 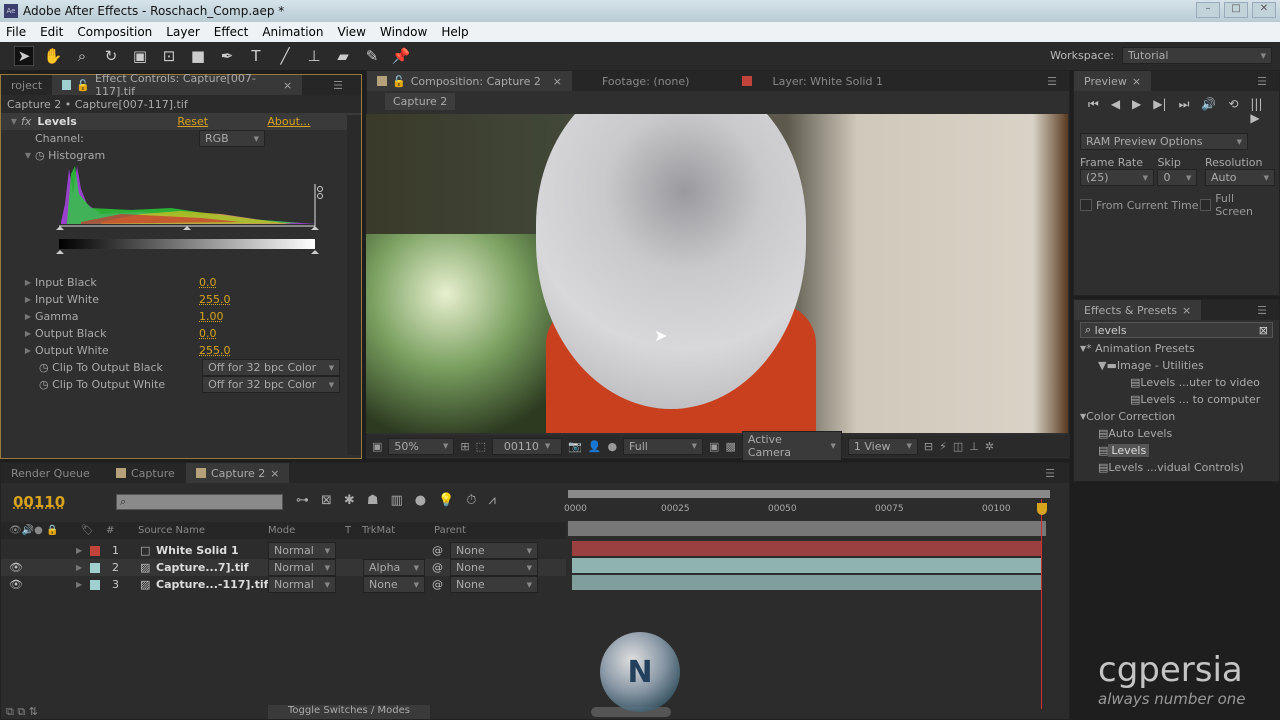 What do you see at coordinates (271, 384) in the screenshot?
I see `clip-select: Off for 32 bpc Color` at bounding box center [271, 384].